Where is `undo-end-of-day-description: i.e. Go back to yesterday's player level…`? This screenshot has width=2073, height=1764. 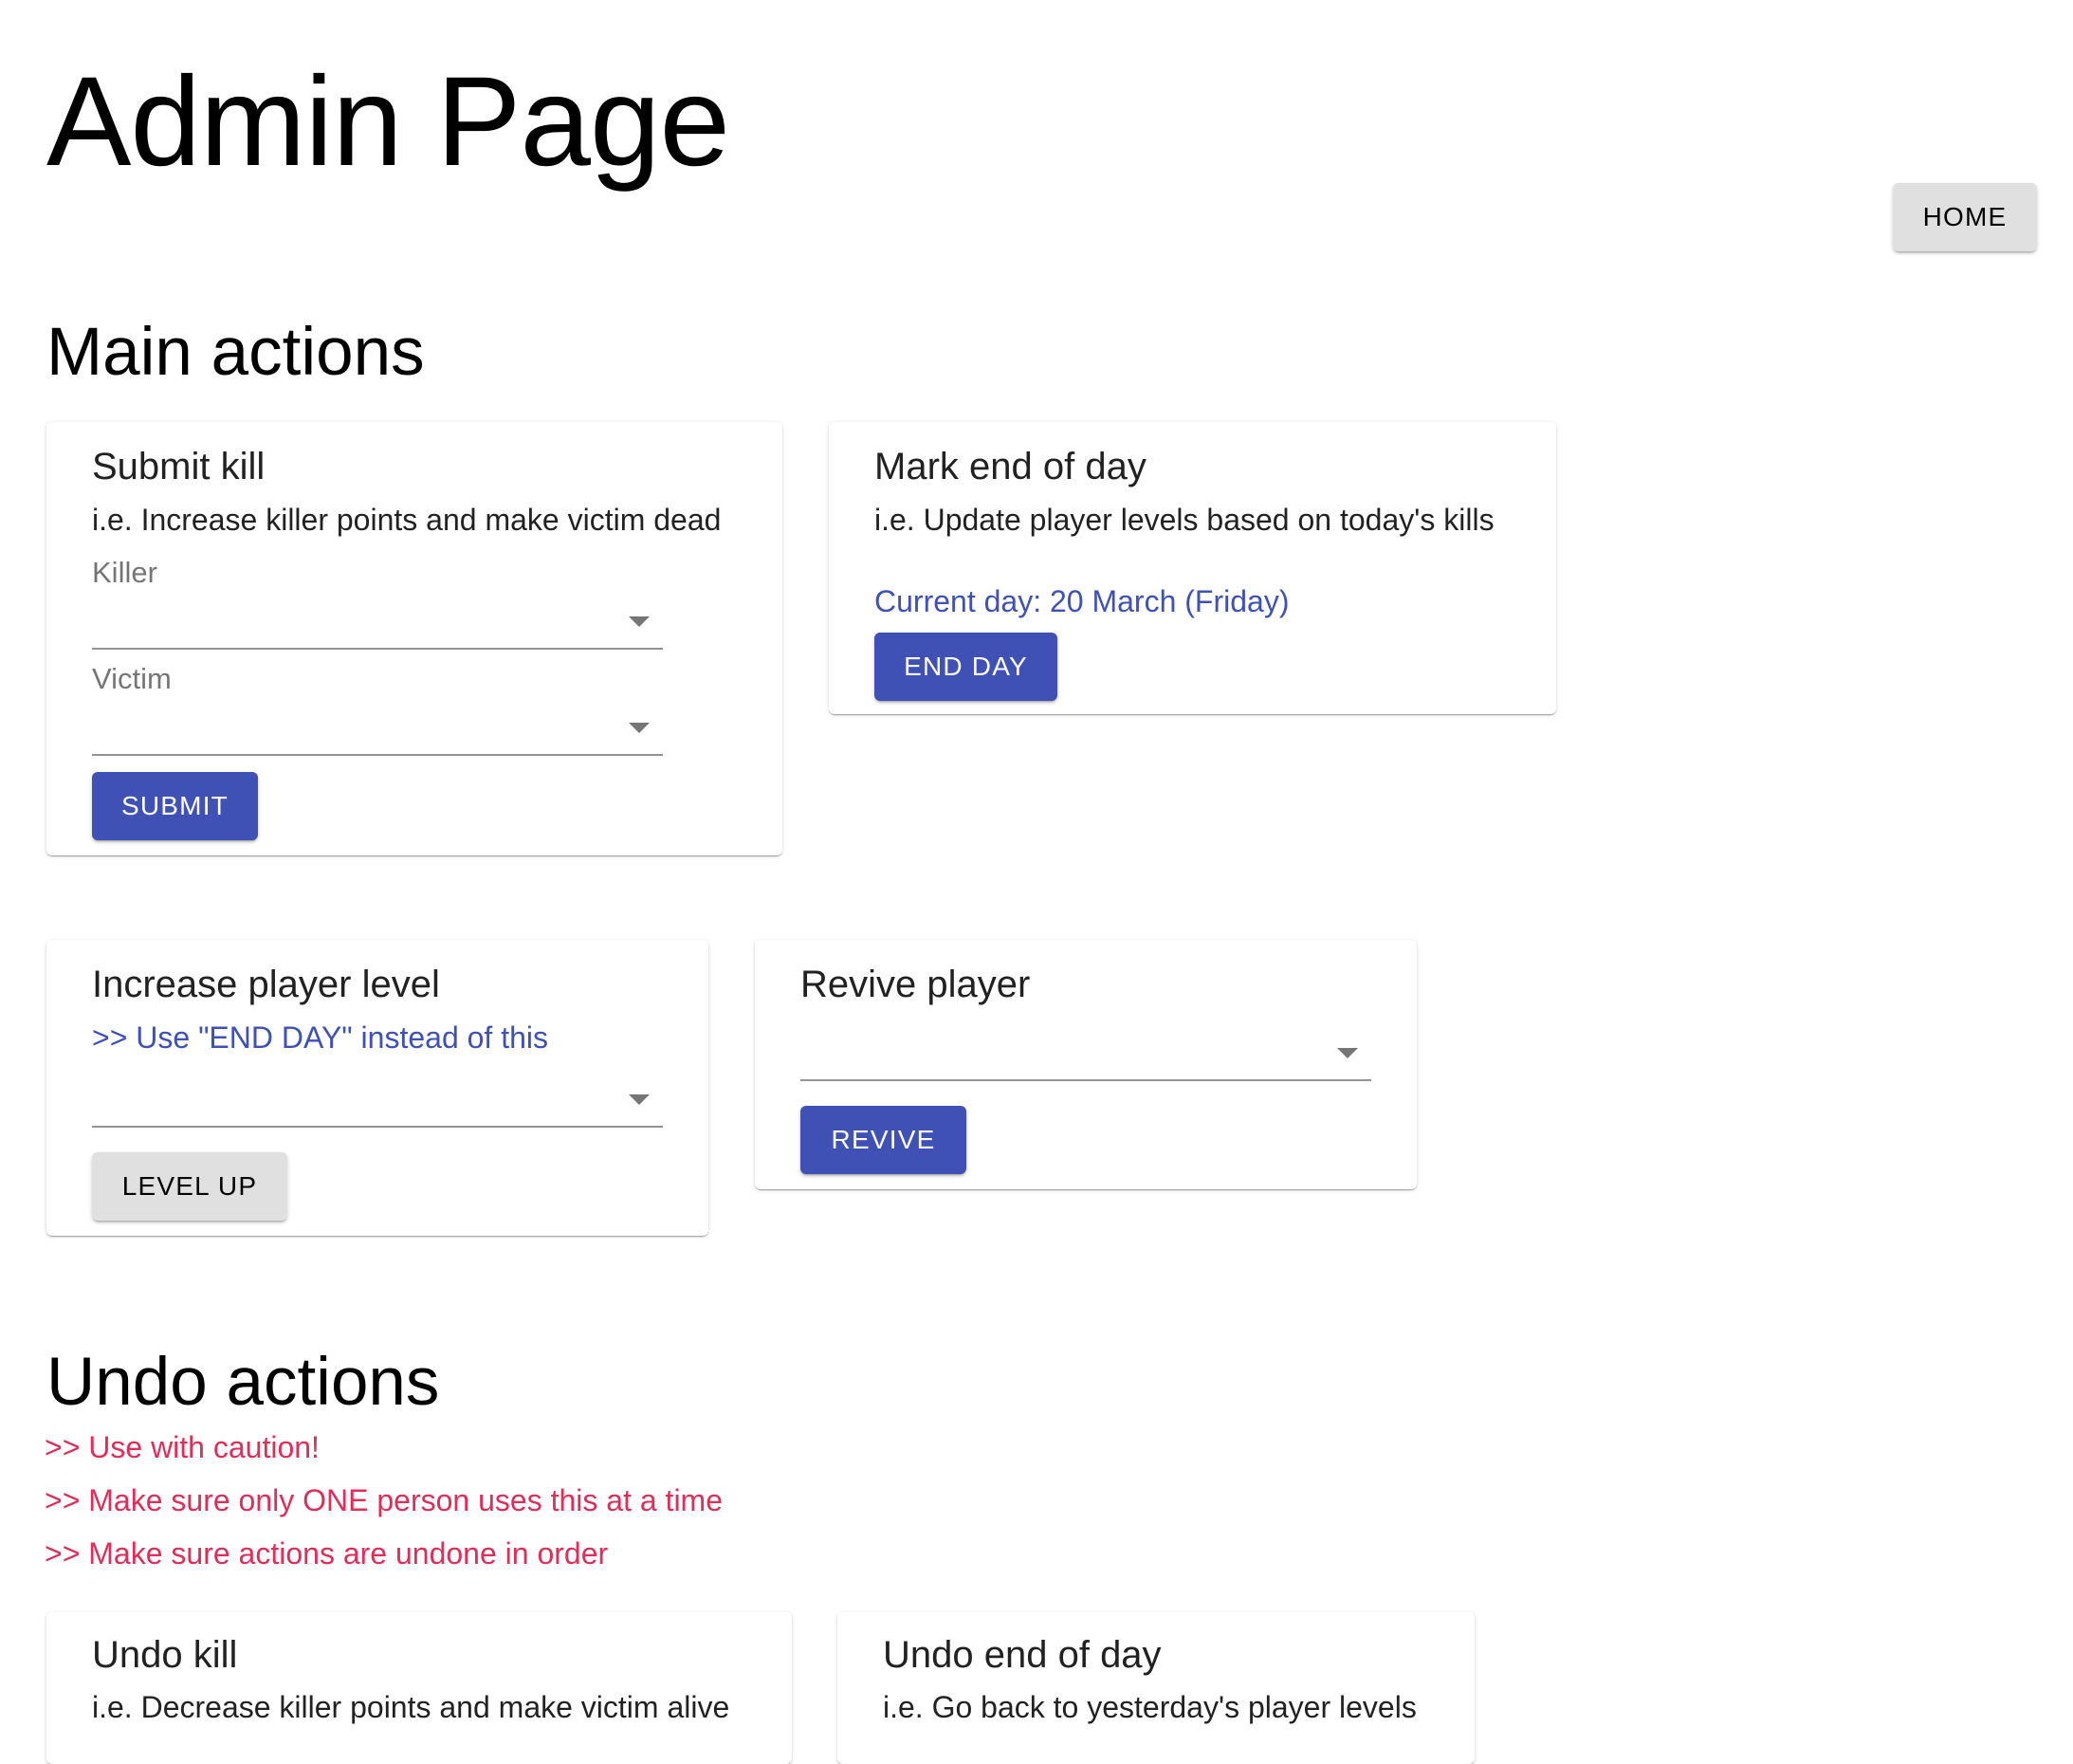 undo-end-of-day-description: i.e. Go back to yesterday's player level… is located at coordinates (1150, 1707).